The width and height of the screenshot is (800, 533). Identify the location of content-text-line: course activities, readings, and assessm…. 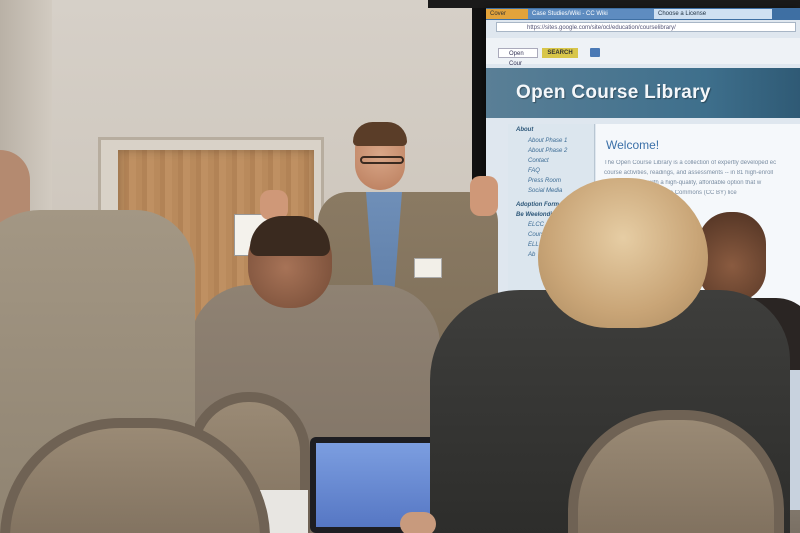
(689, 173).